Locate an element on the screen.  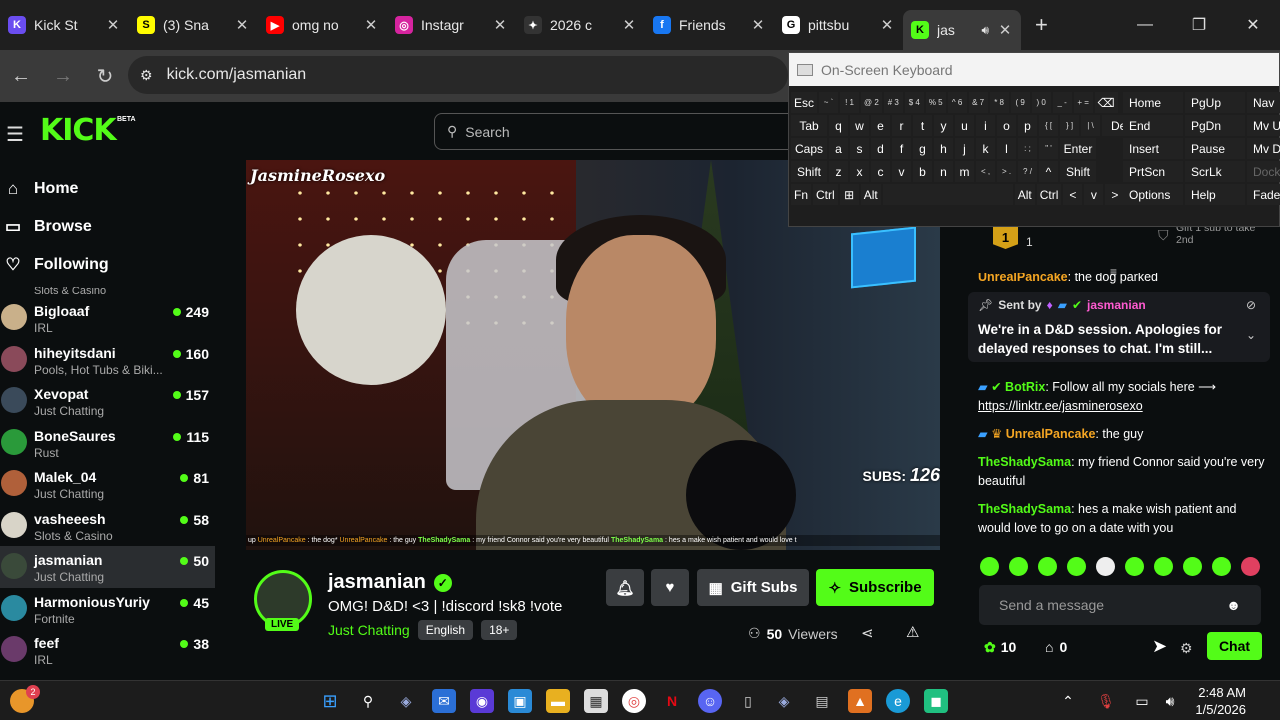
chat-username: BotRix is located at coordinates (1025, 387).